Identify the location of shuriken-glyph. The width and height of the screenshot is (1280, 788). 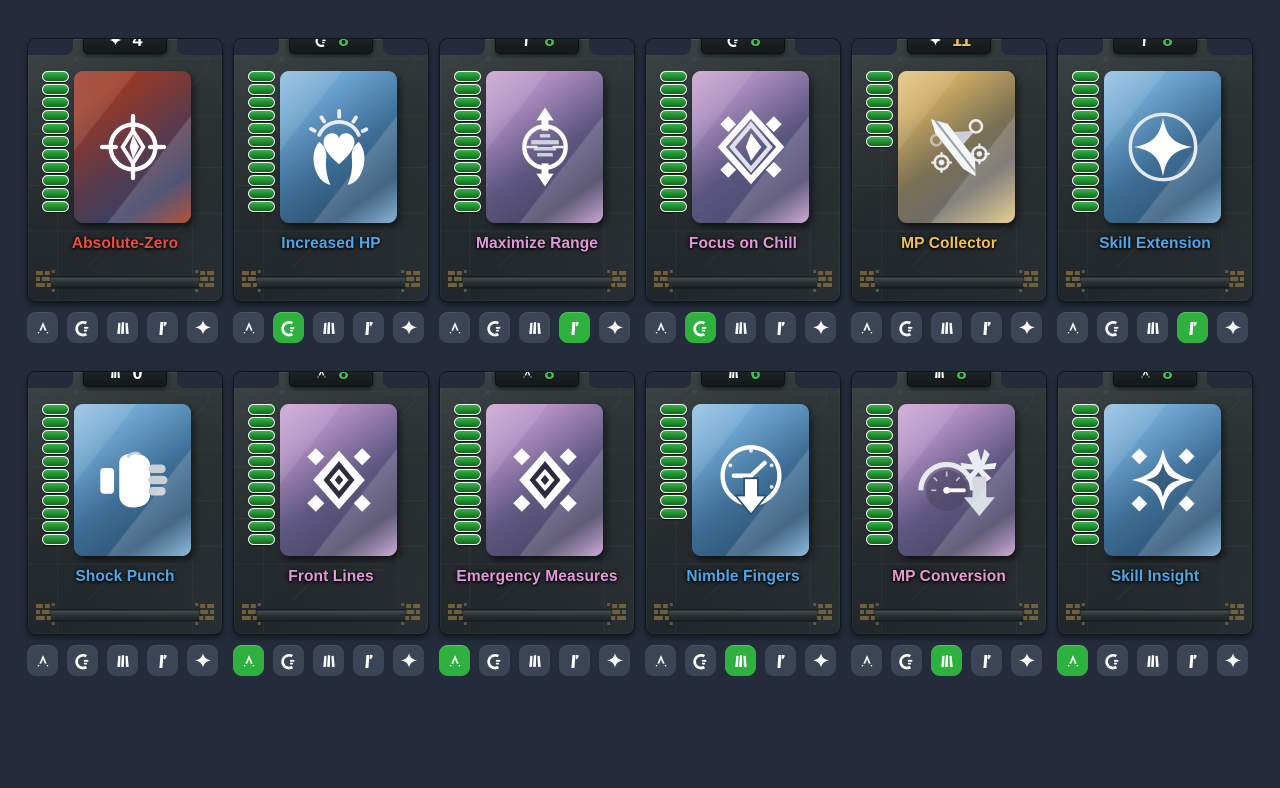
(202, 327).